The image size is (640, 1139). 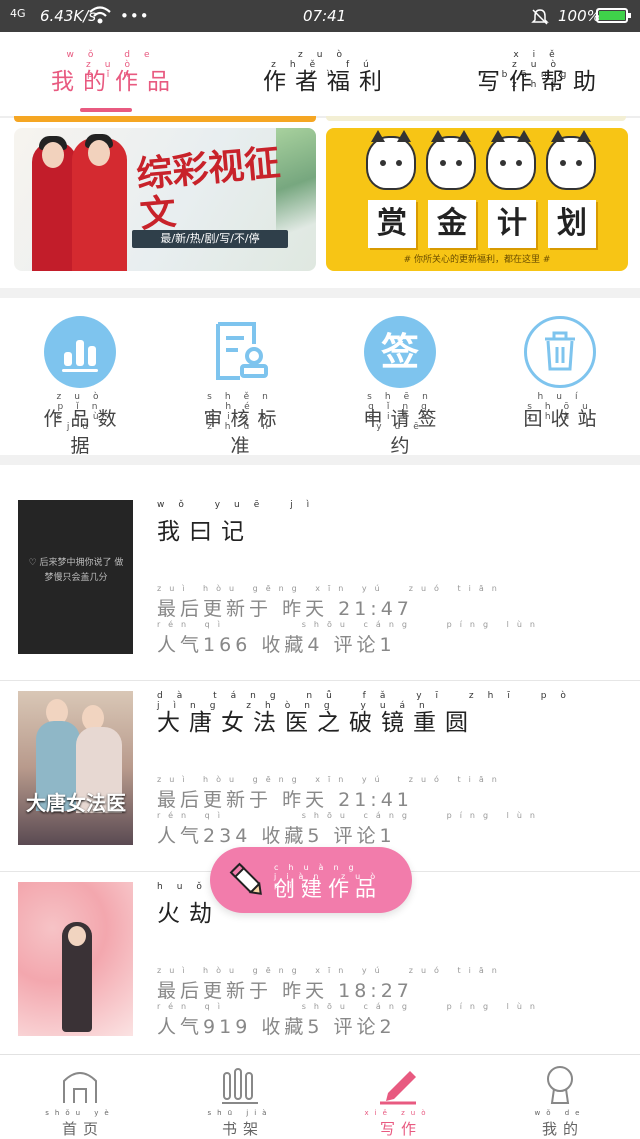 What do you see at coordinates (115, 65) in the screenshot?
I see `tab-pinyin: wǒ de zuò pǐn` at bounding box center [115, 65].